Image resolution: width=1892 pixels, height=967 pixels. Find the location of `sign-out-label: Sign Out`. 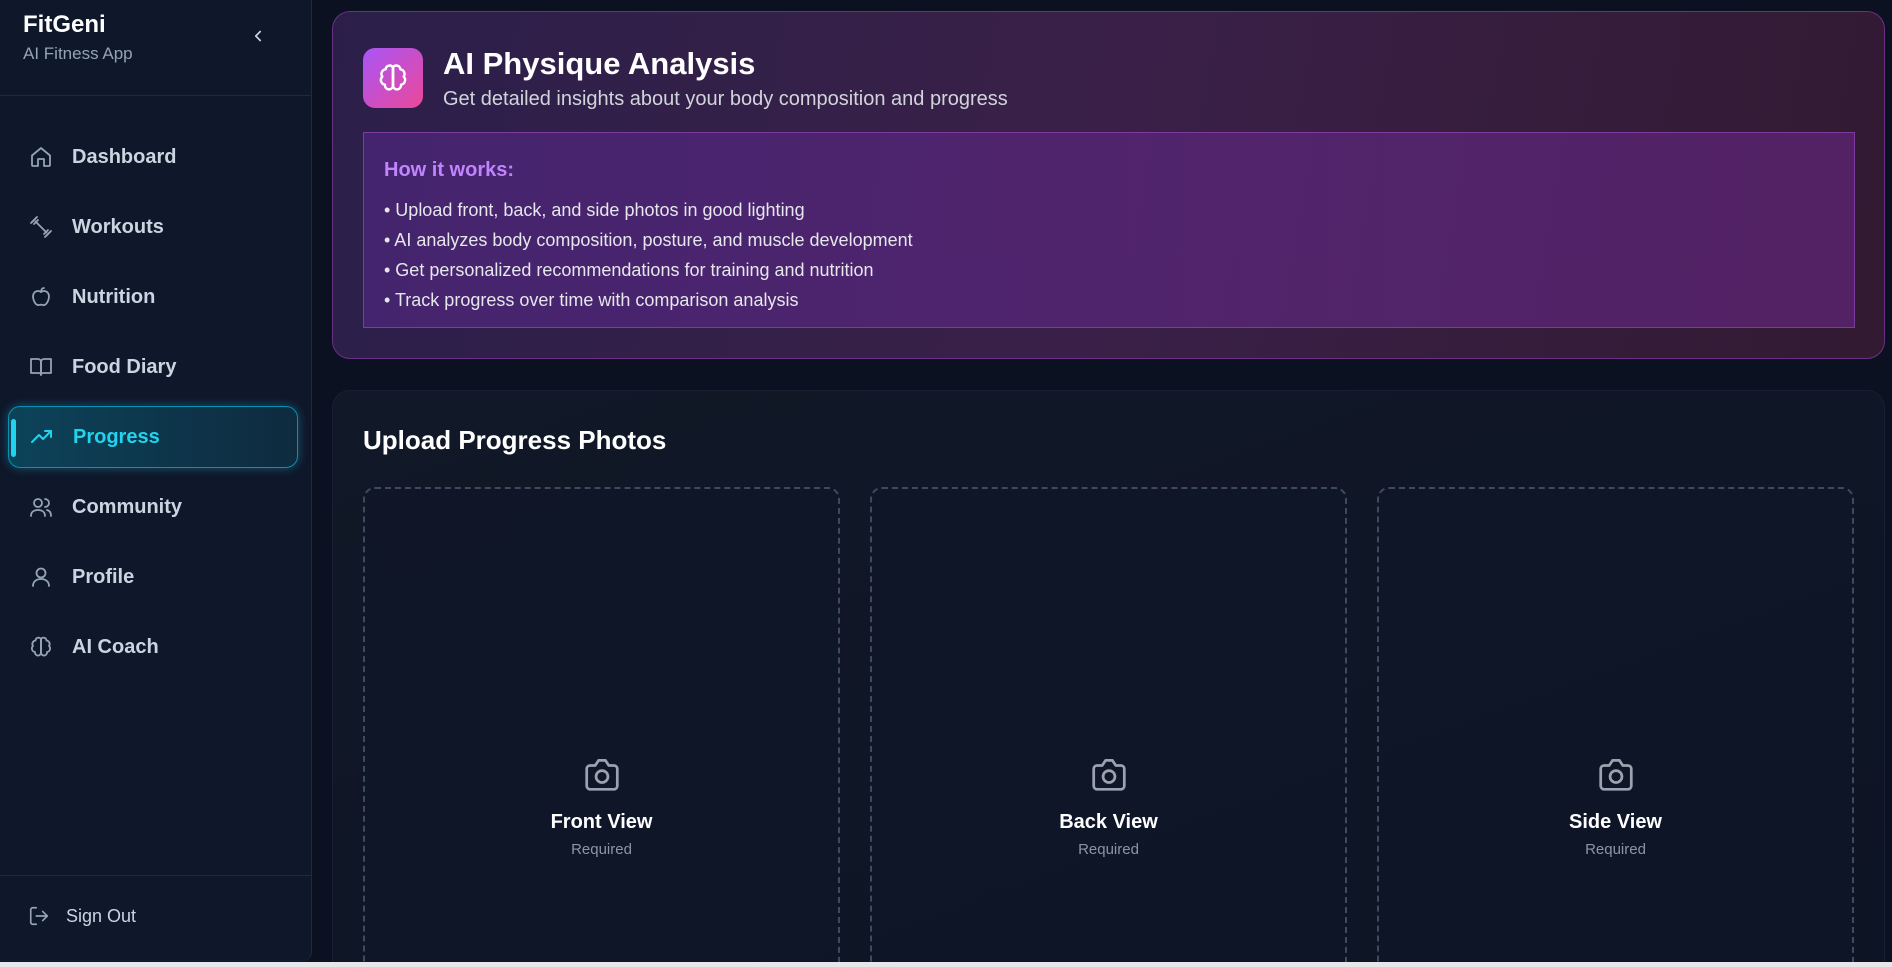

sign-out-label: Sign Out is located at coordinates (101, 915).